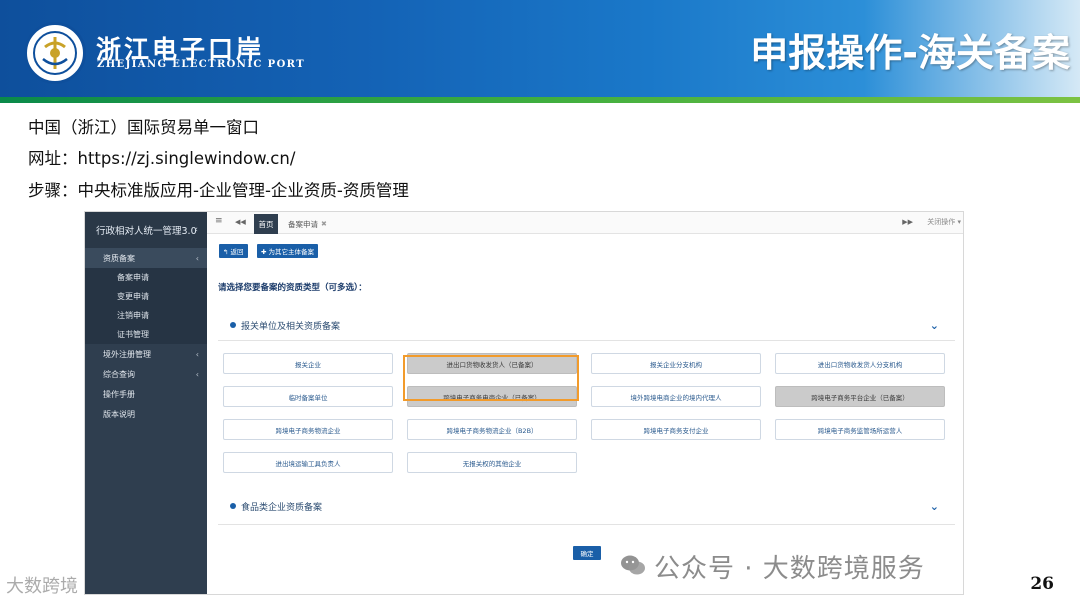 The height and width of the screenshot is (608, 1080). I want to click on section-title: 报关单位及相关资质备案, so click(291, 326).